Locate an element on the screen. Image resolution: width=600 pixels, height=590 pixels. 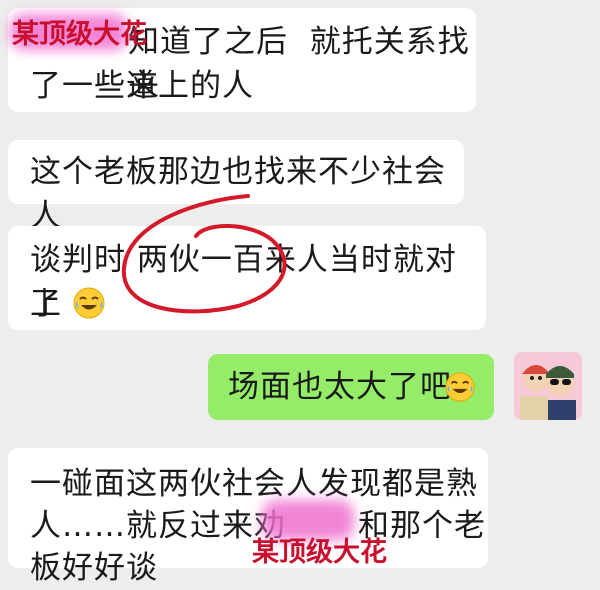
message-line: 场面也太大了吧 is located at coordinates (340, 387).